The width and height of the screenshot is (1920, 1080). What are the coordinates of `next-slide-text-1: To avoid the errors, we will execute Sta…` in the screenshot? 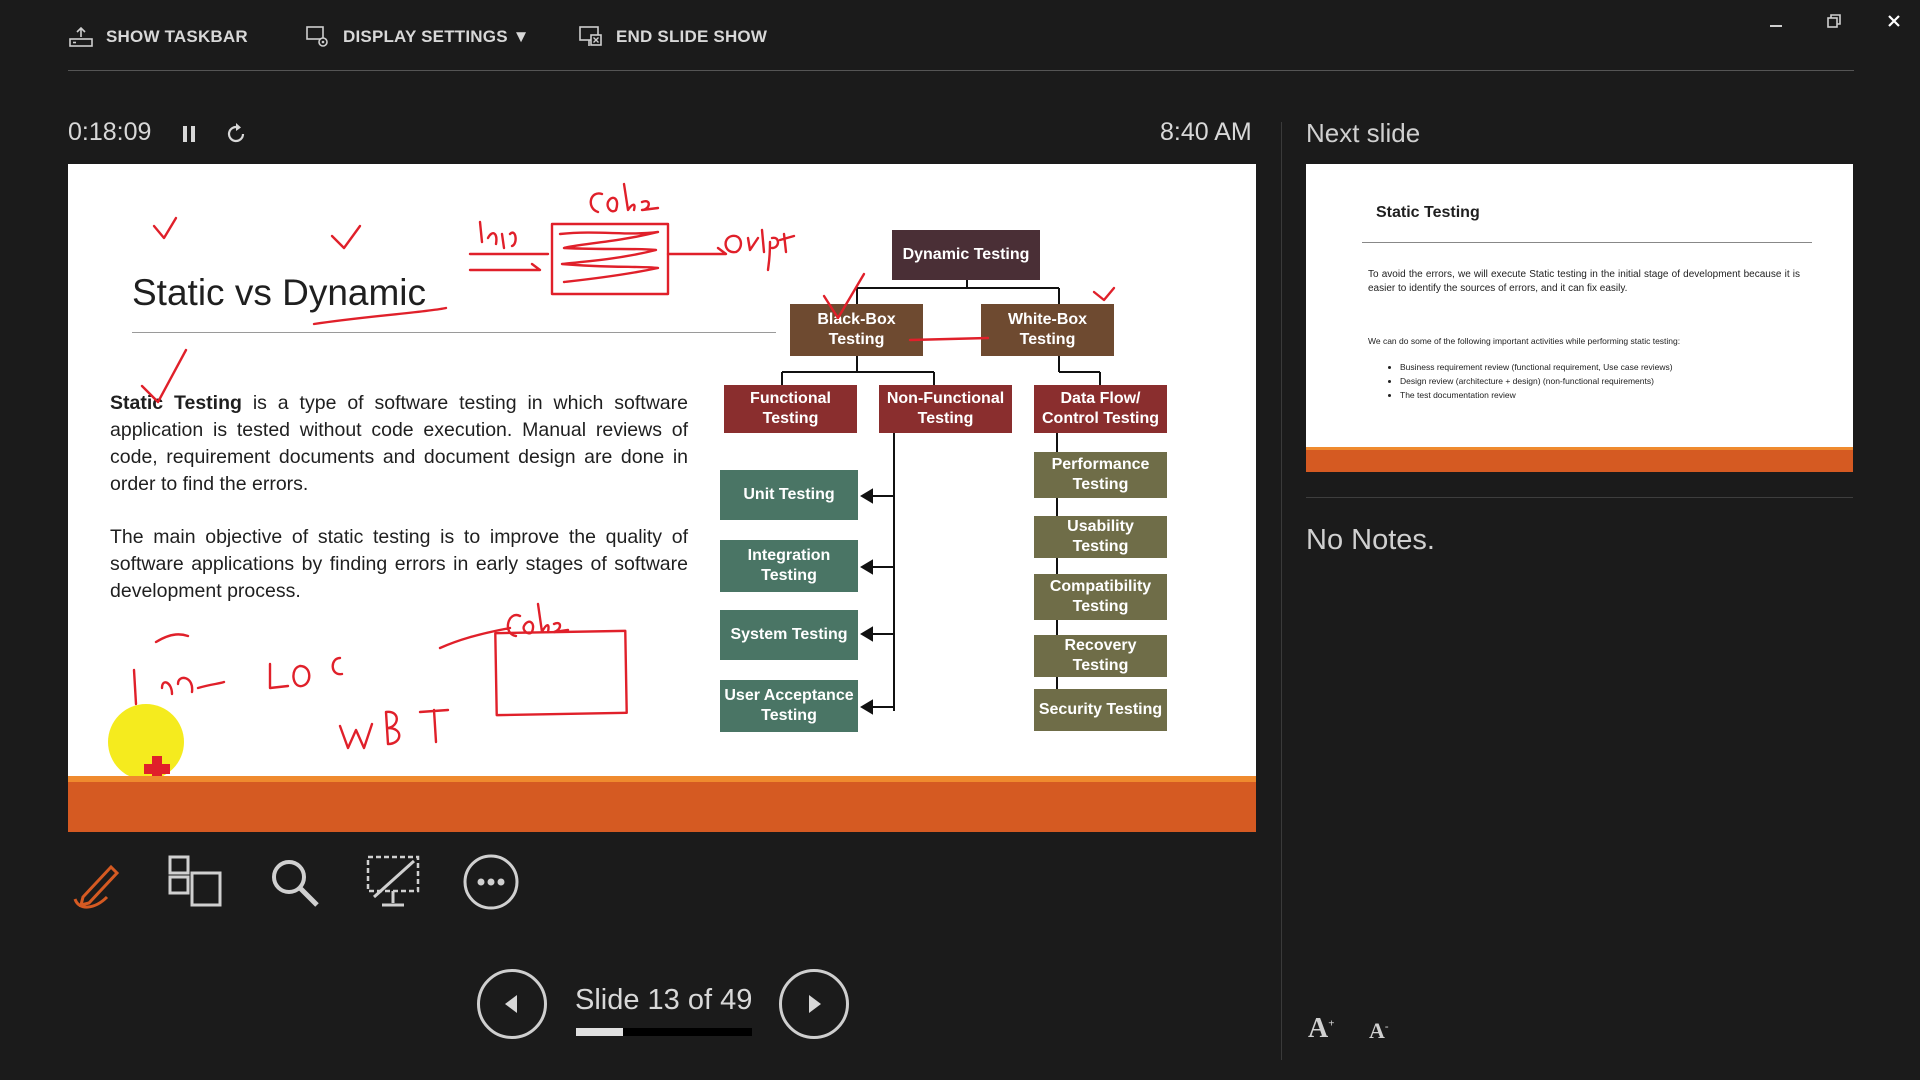 It's located at (1584, 281).